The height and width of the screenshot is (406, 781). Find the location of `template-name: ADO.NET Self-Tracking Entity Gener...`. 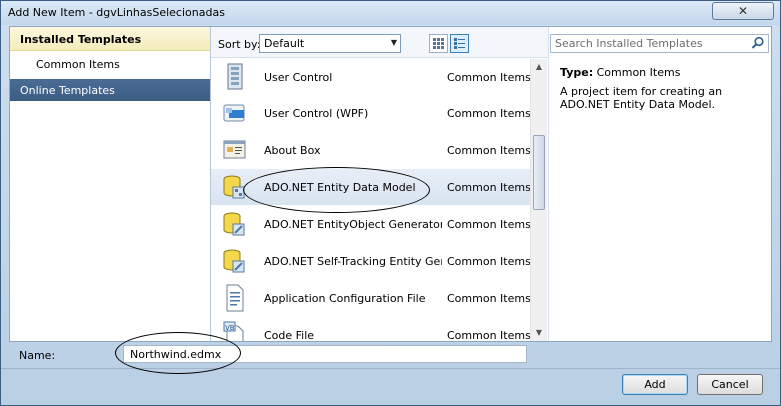

template-name: ADO.NET Self-Tracking Entity Gener... is located at coordinates (353, 261).